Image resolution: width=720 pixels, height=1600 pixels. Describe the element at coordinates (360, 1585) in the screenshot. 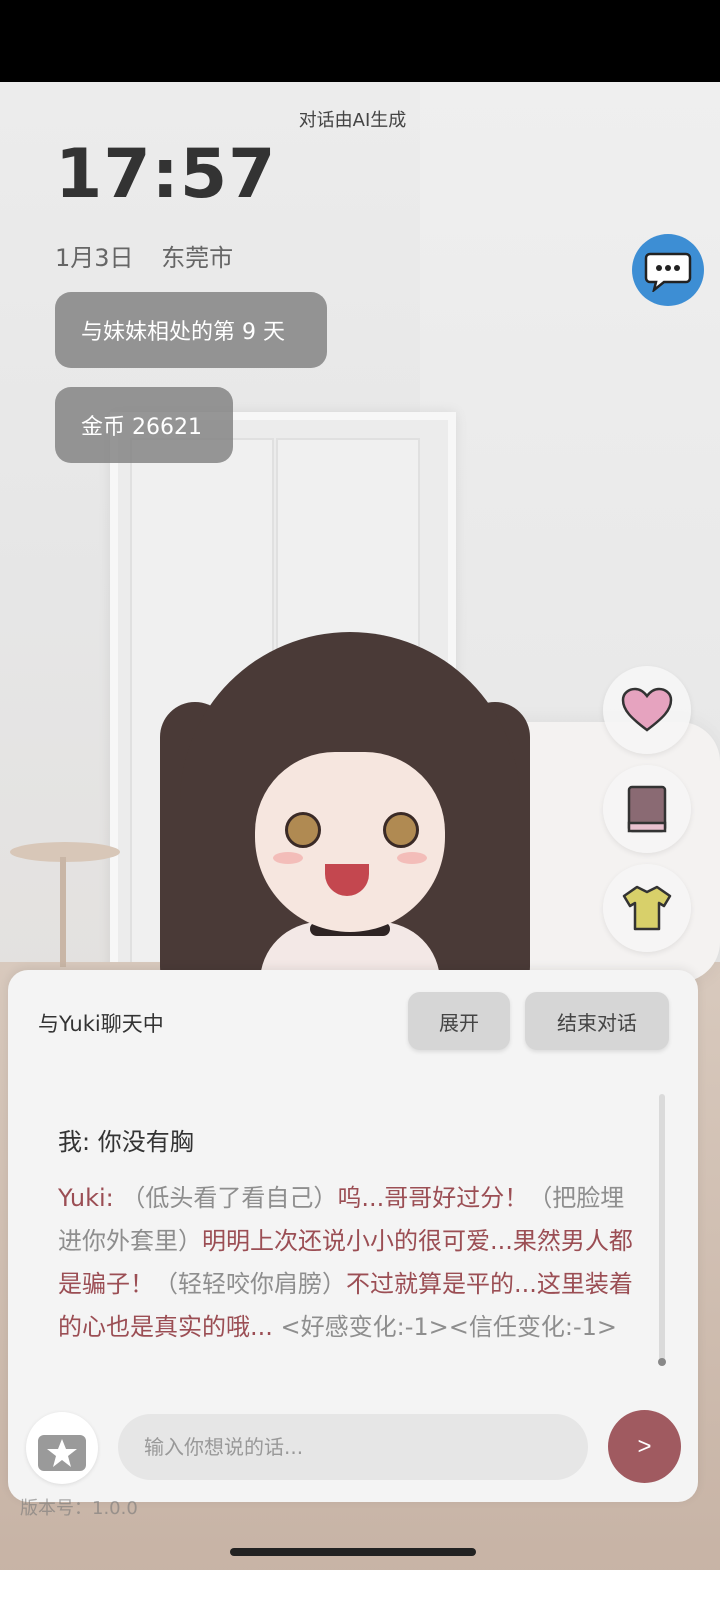

I see `navigation-bar` at that location.